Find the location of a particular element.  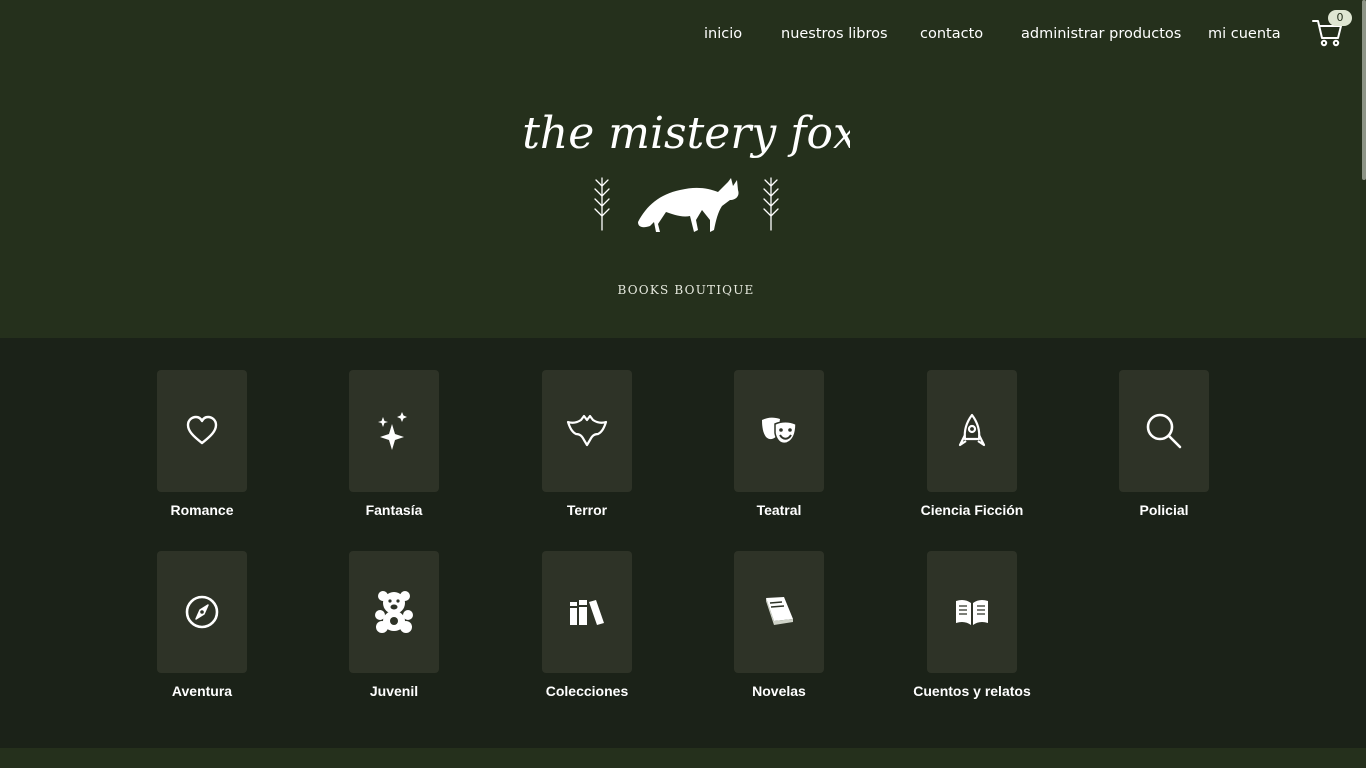

category-label: Policial is located at coordinates (1164, 510).